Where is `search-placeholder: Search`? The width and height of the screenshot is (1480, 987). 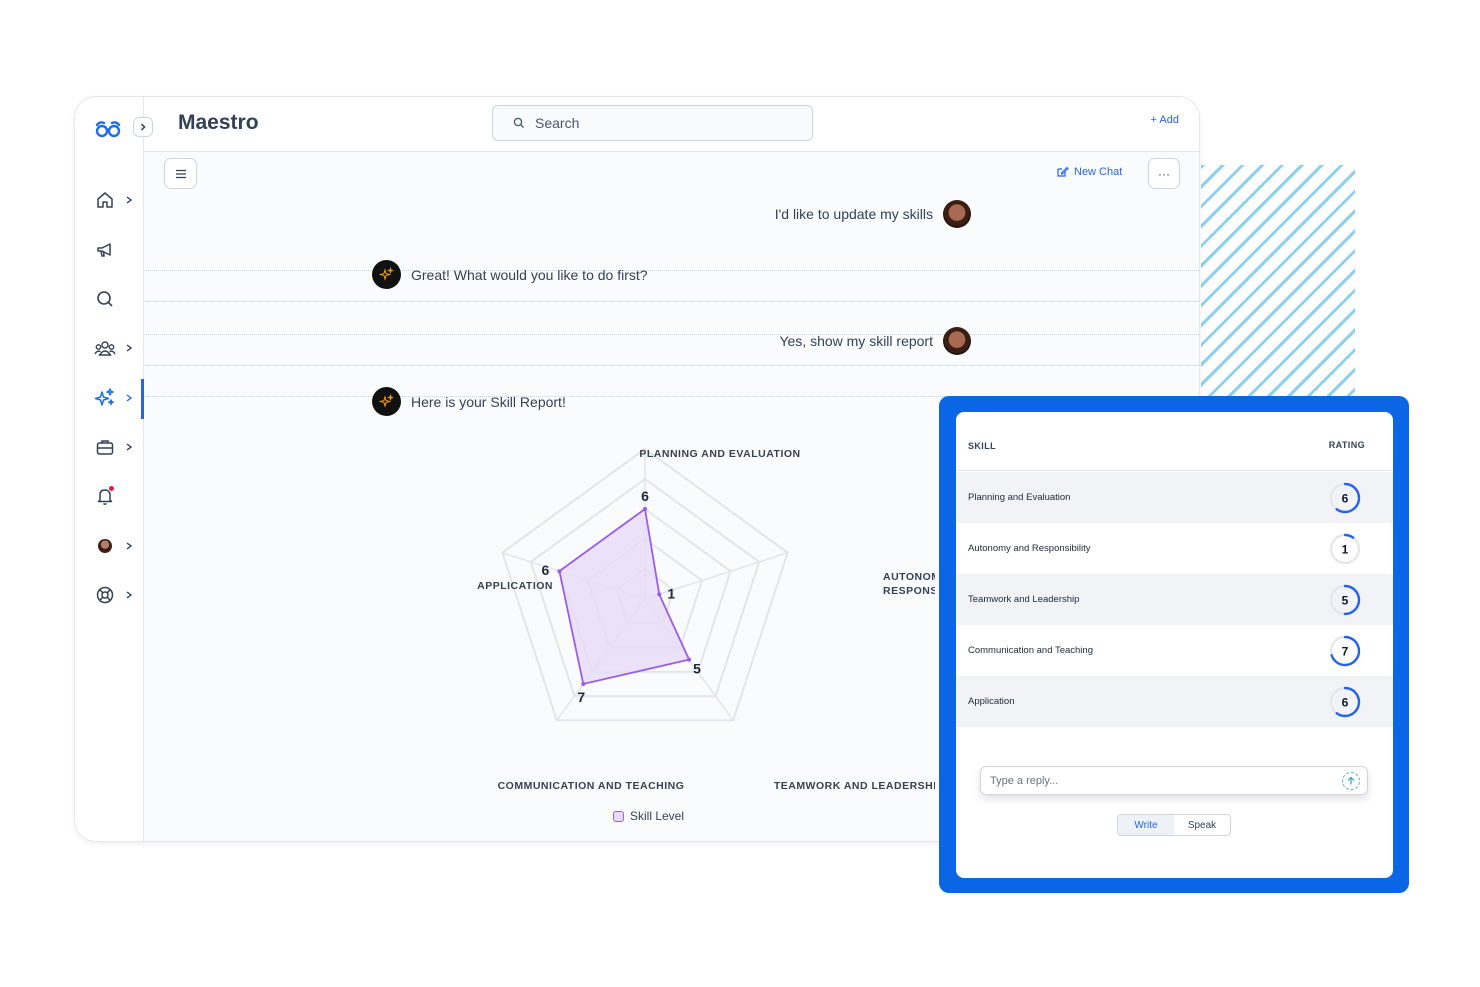
search-placeholder: Search is located at coordinates (557, 123).